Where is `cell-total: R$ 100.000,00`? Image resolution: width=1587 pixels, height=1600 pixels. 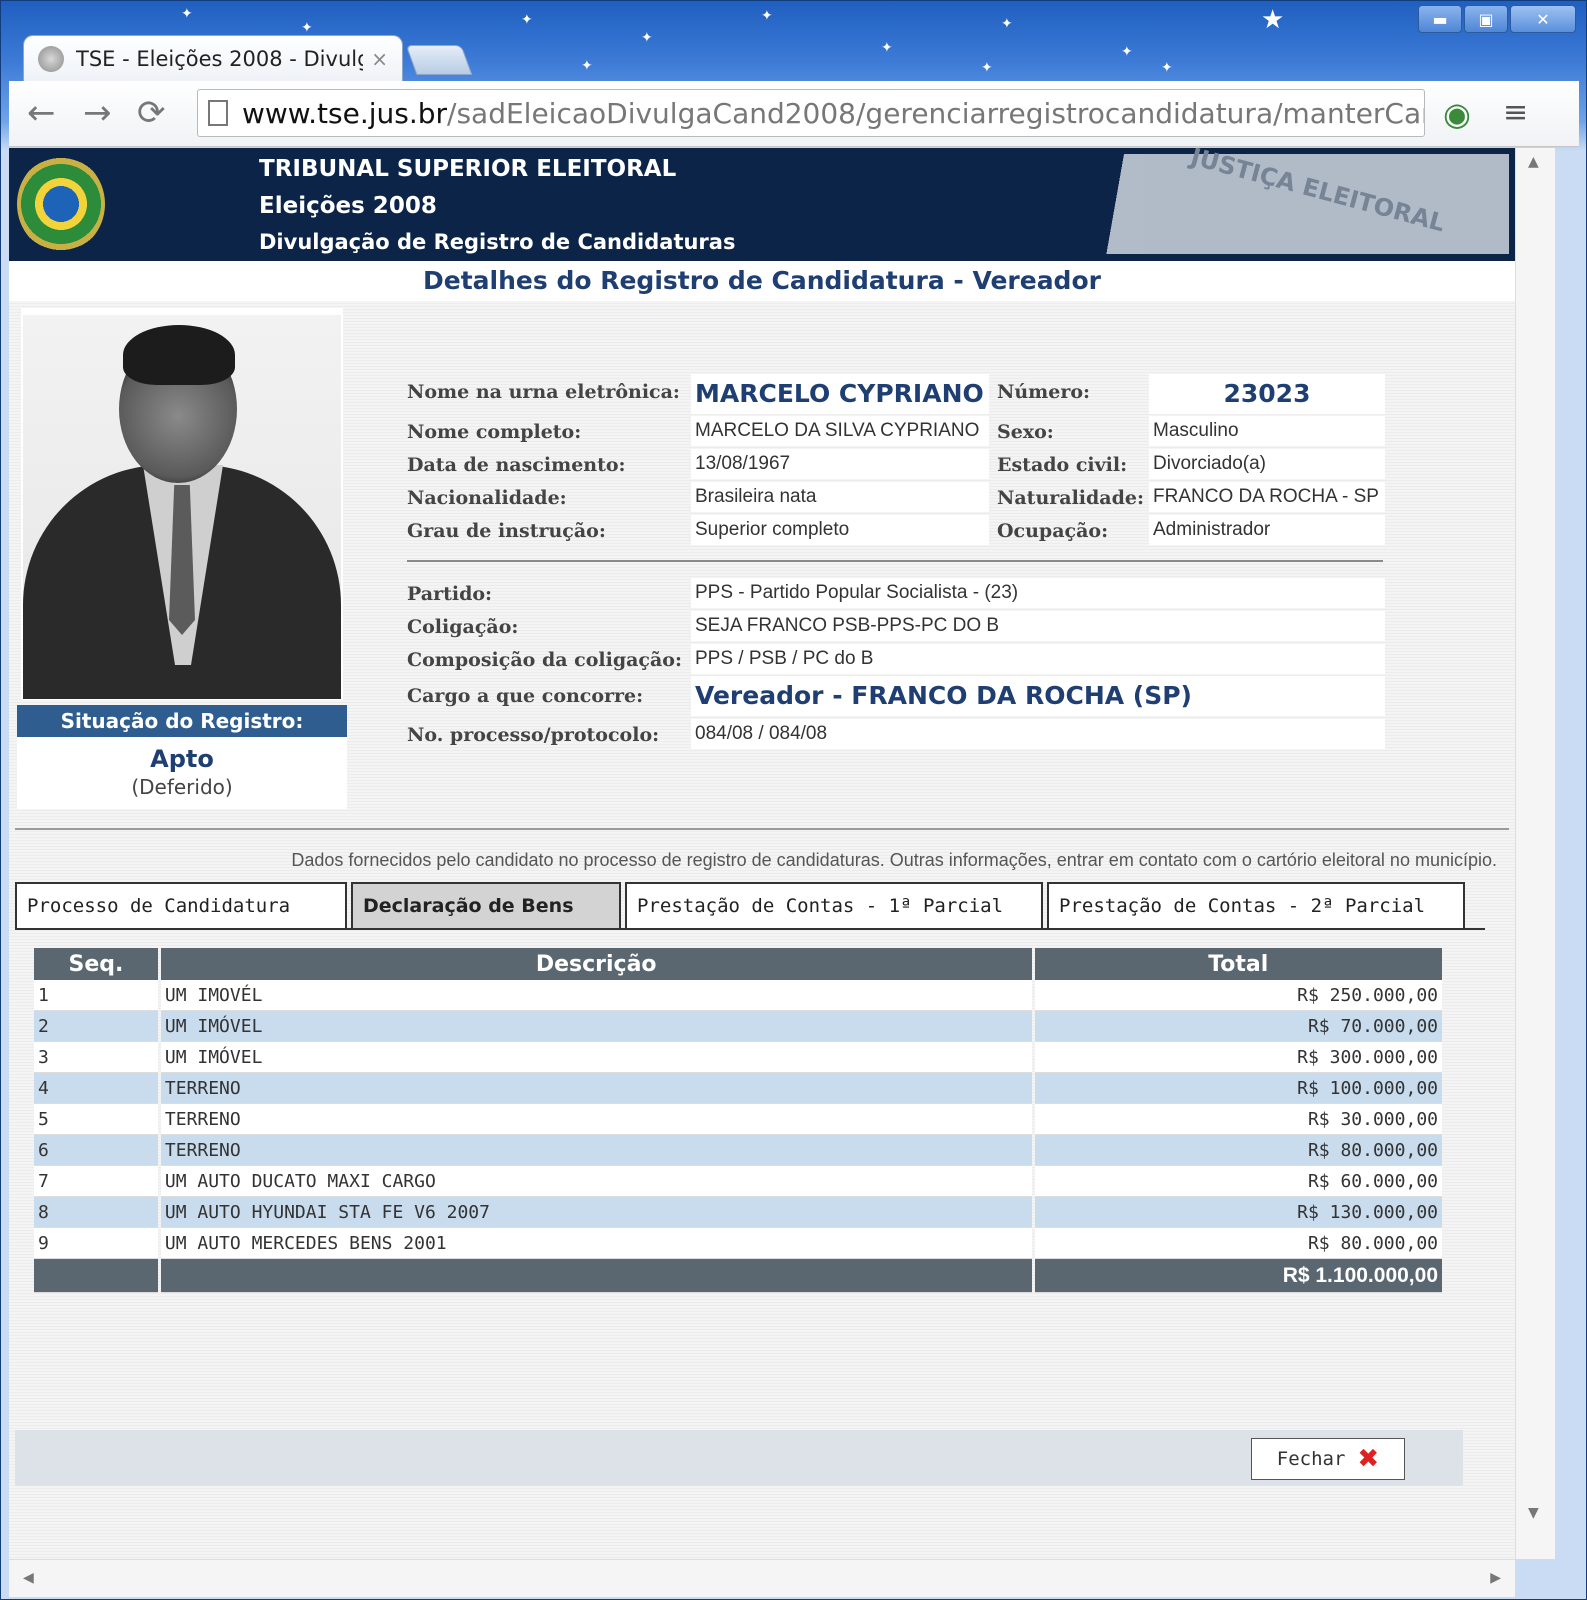 cell-total: R$ 100.000,00 is located at coordinates (1238, 1088).